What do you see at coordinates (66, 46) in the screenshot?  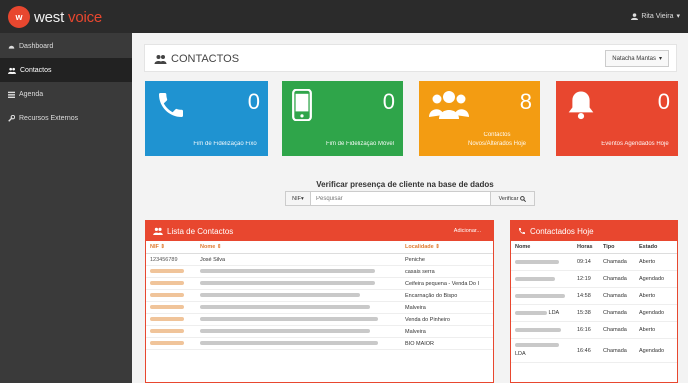 I see `sidebar-item-dashboard: Dashboard` at bounding box center [66, 46].